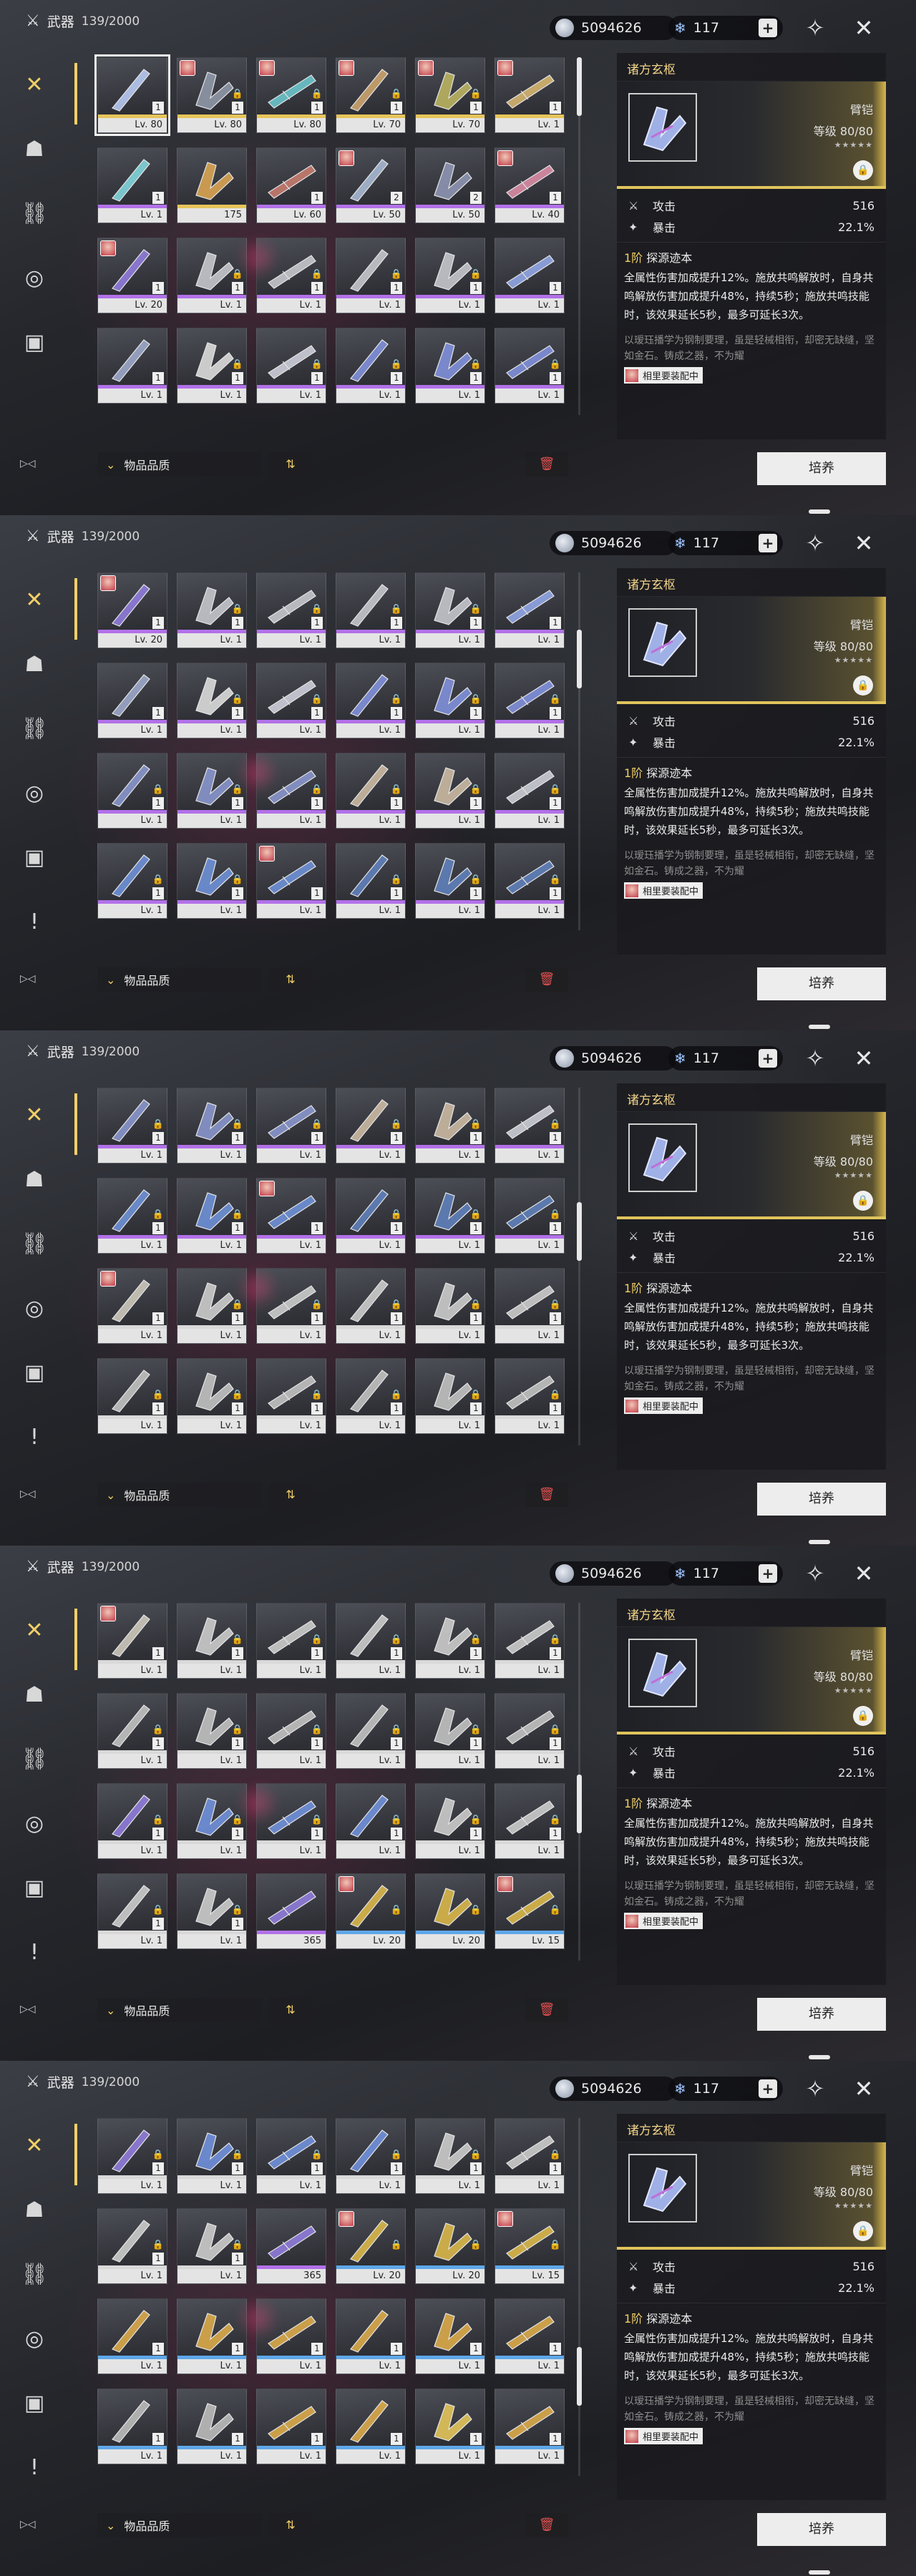 The height and width of the screenshot is (2576, 916). What do you see at coordinates (291, 2246) in the screenshot?
I see `weapon-card: 365` at bounding box center [291, 2246].